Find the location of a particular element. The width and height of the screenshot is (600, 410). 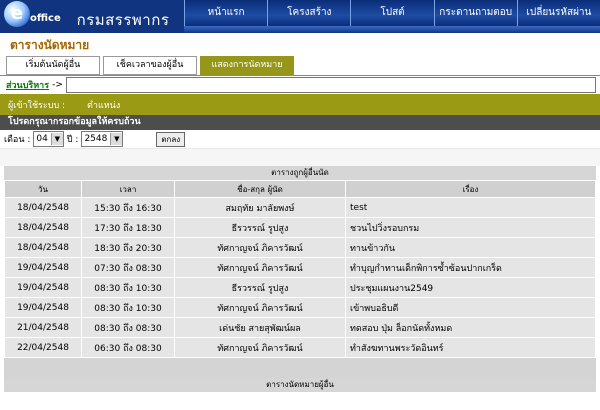

org-link: ส่วนบริหาร is located at coordinates (27, 85).